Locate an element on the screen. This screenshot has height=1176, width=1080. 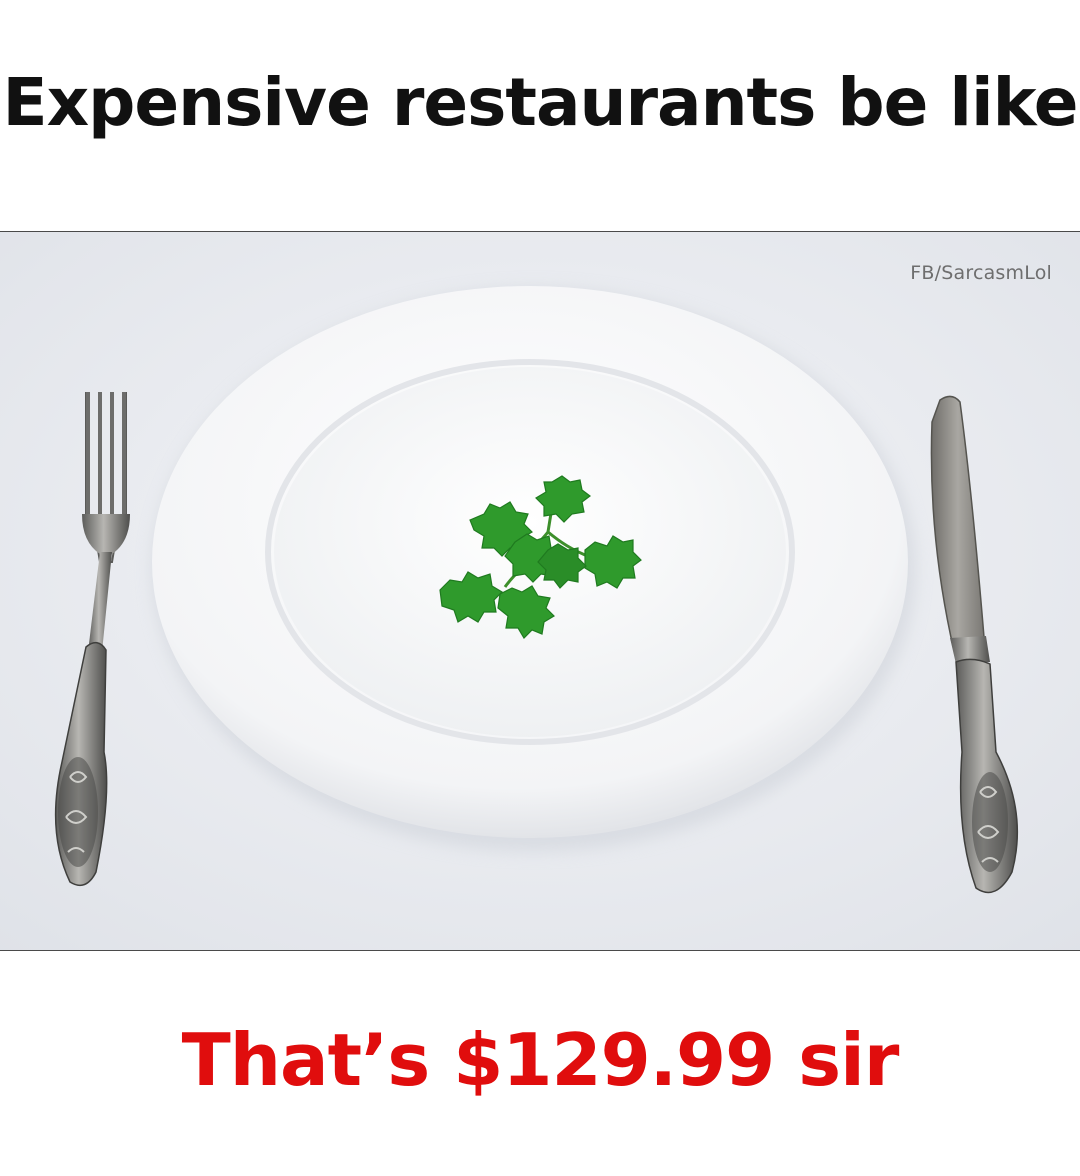
meme-headline: Expensive restaurants be like is located at coordinates (540, 102).